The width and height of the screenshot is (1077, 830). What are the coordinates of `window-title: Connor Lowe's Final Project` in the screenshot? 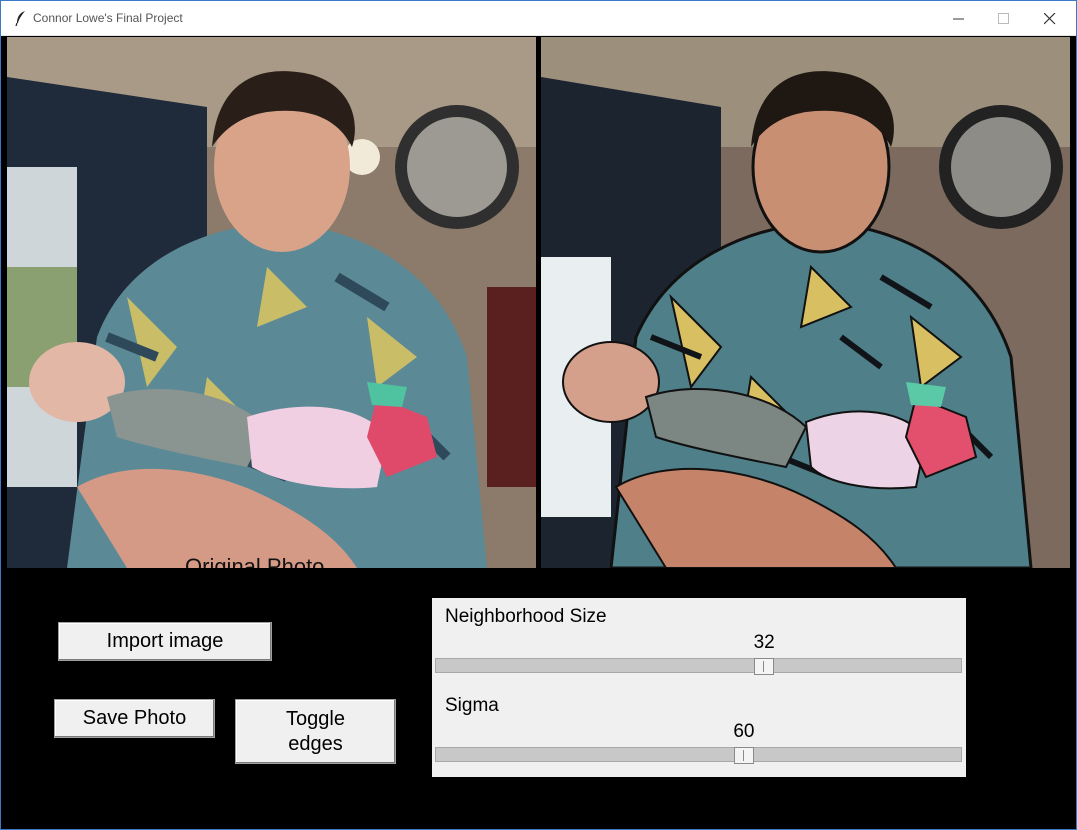 It's located at (108, 18).